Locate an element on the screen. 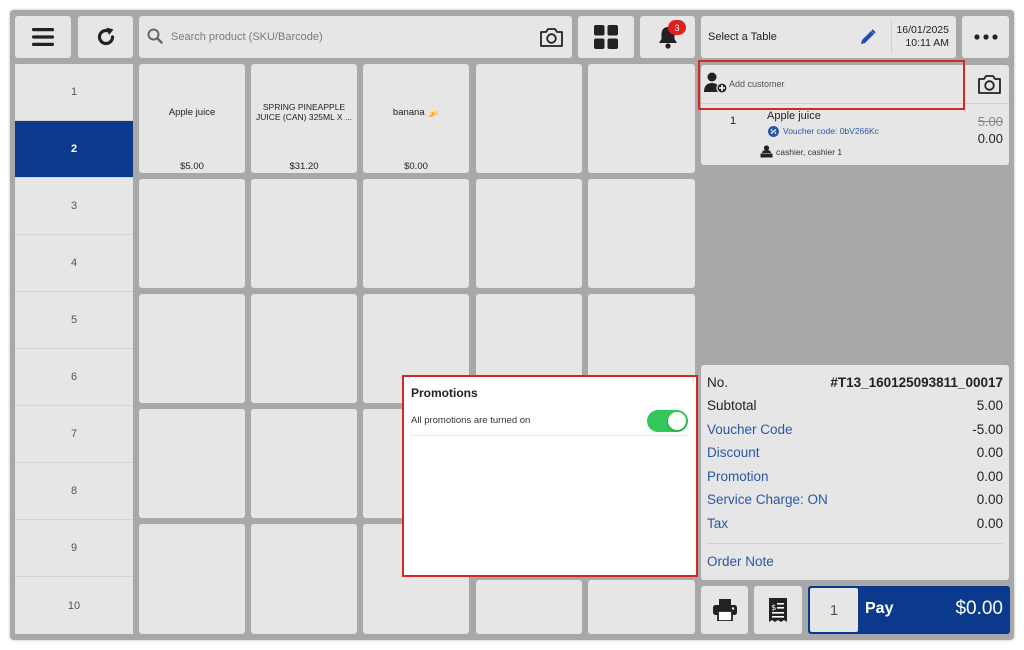 The width and height of the screenshot is (1024, 650). category-item-3: 3 is located at coordinates (74, 206).